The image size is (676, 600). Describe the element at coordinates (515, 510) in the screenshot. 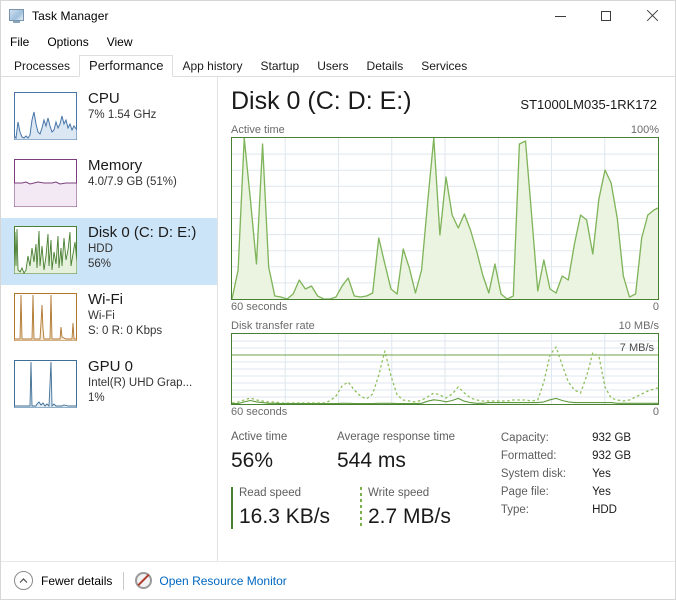

I see `info-key-type: Type:` at that location.